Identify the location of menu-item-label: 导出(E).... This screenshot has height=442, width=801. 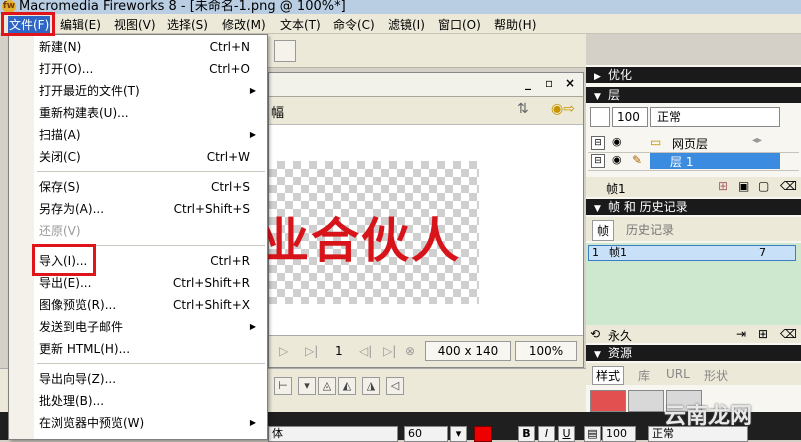
(65, 283).